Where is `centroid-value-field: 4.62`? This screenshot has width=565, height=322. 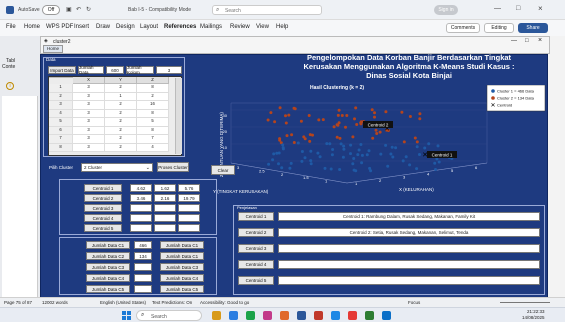
centroid-value-field: 4.62 is located at coordinates (141, 188).